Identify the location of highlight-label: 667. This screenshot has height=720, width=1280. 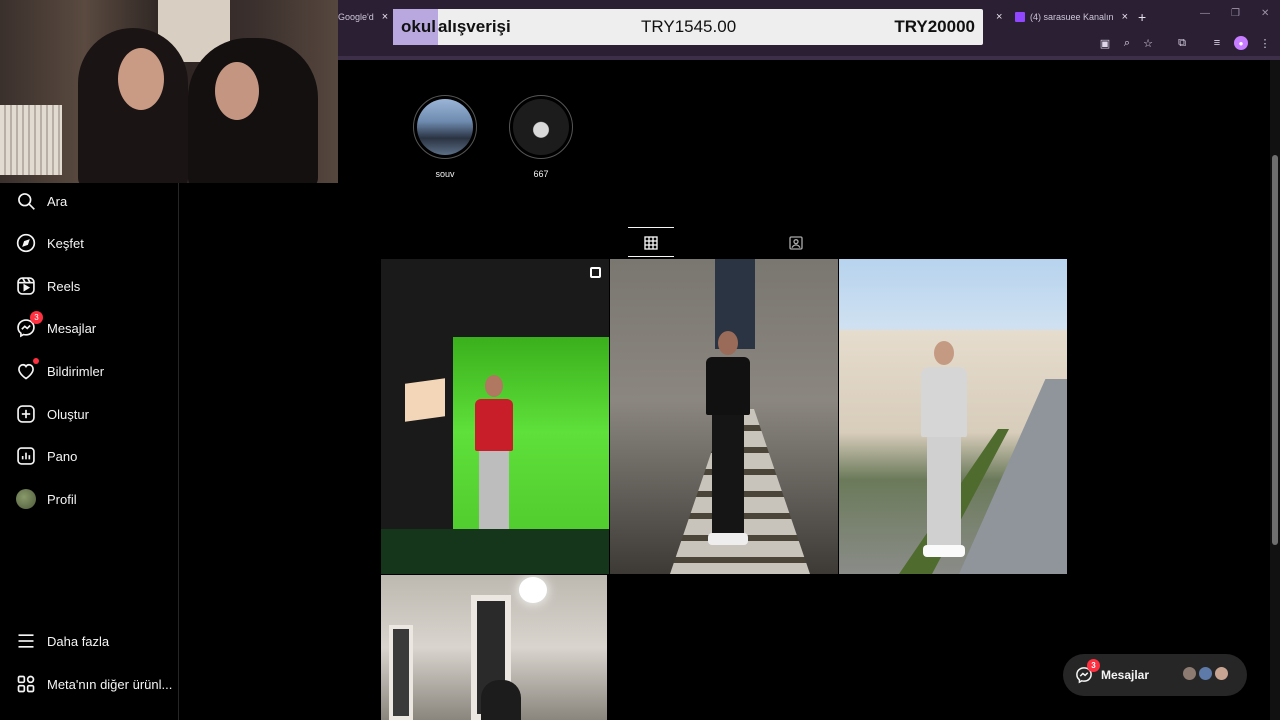
(541, 174).